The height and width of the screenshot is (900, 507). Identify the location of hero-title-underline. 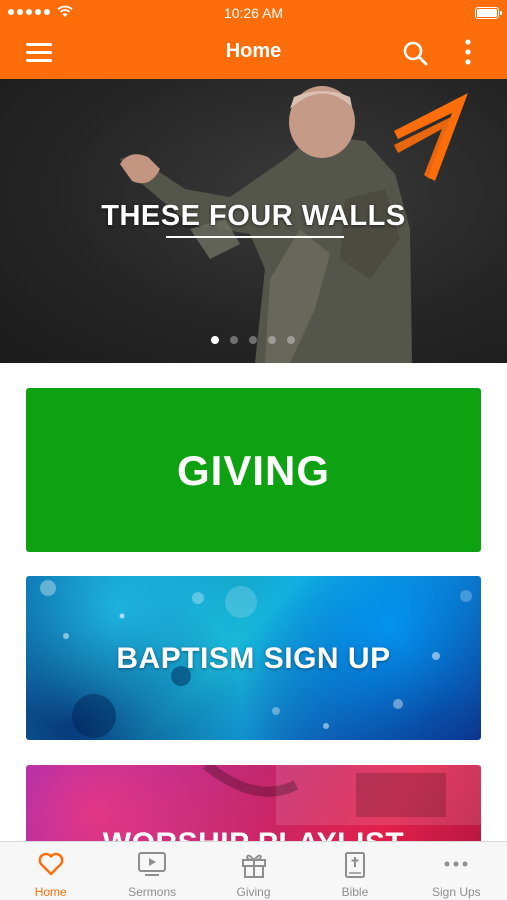
(255, 237).